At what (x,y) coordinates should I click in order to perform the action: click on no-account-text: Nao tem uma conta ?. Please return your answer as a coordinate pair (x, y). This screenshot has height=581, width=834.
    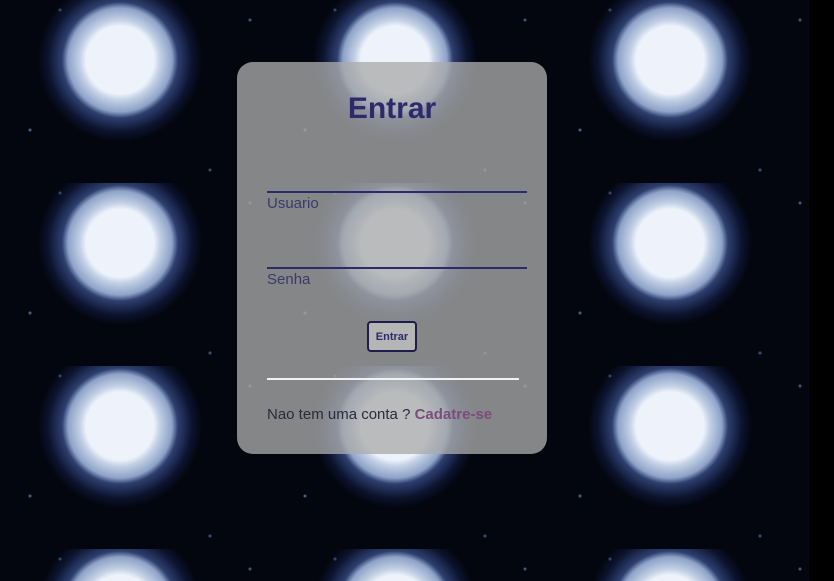
    Looking at the image, I should click on (339, 414).